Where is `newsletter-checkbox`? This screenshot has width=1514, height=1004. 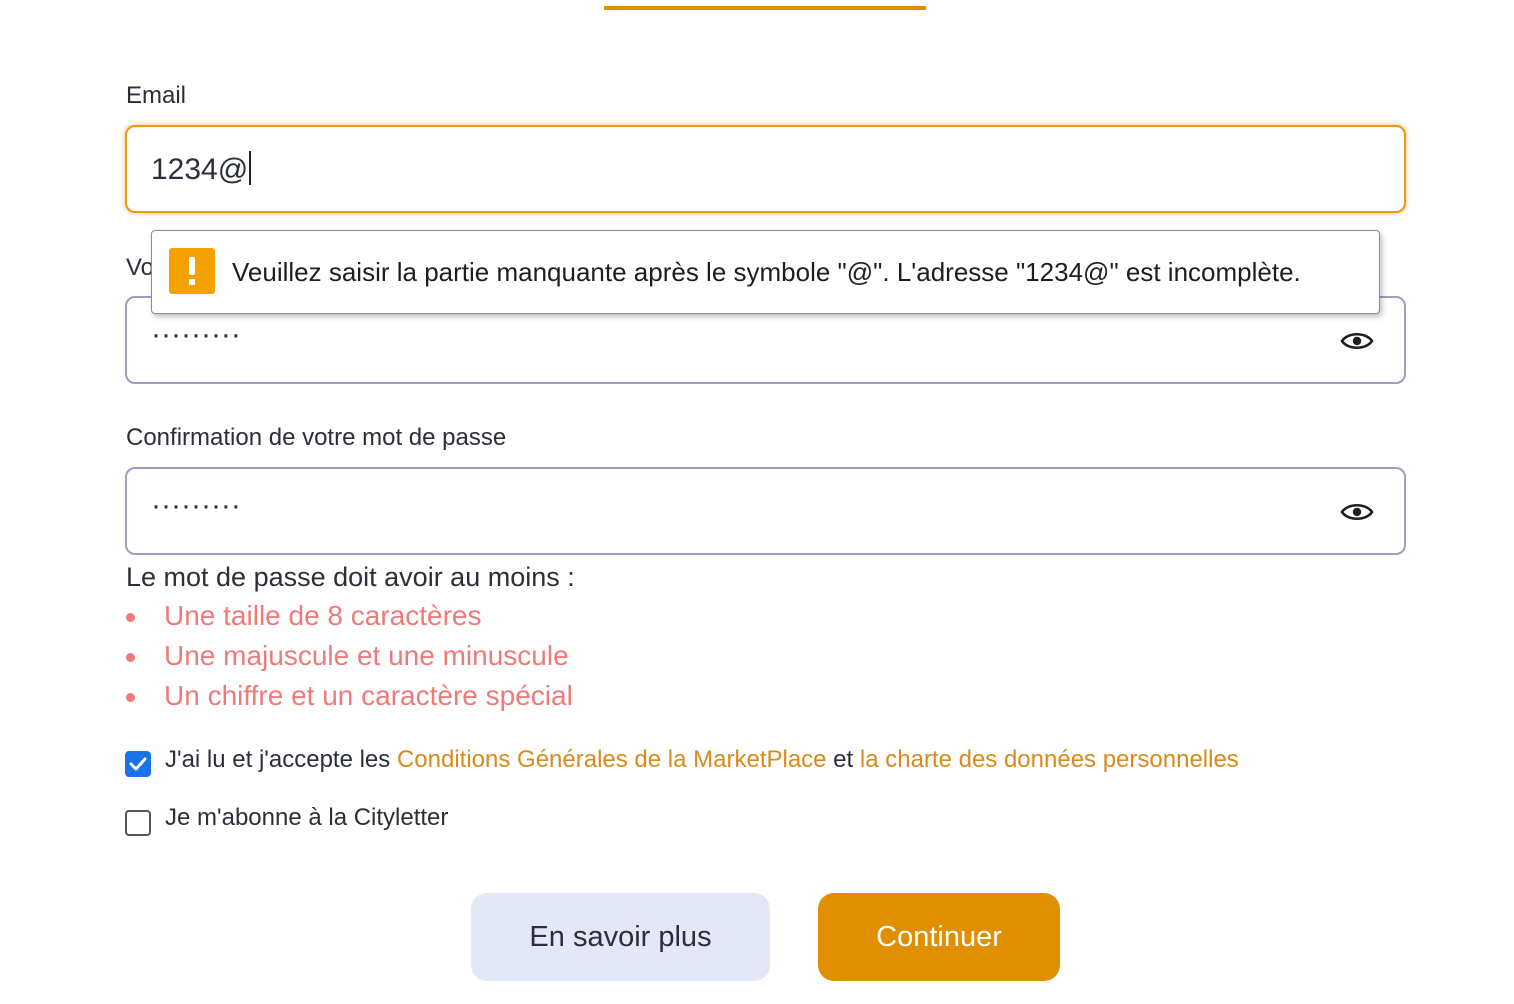
newsletter-checkbox is located at coordinates (138, 823).